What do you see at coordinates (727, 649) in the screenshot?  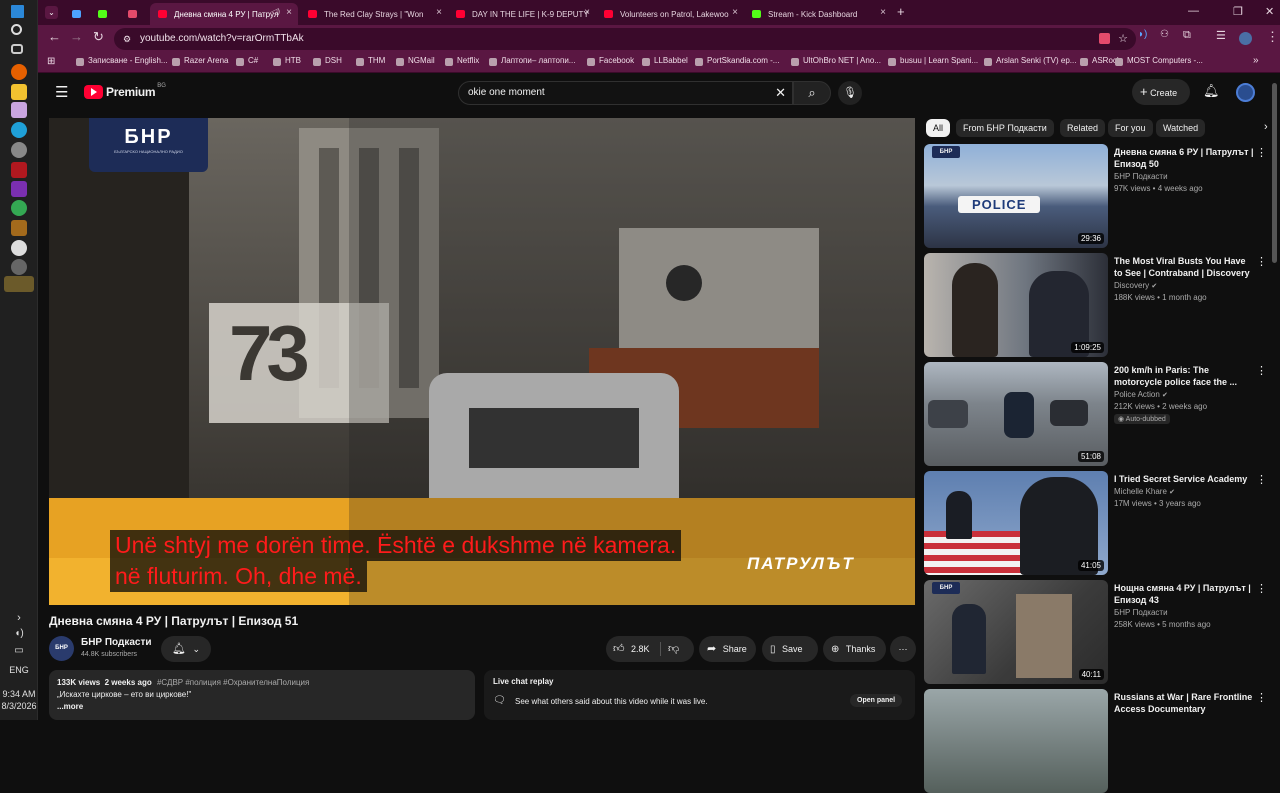 I see `share-button: ➦ Share` at bounding box center [727, 649].